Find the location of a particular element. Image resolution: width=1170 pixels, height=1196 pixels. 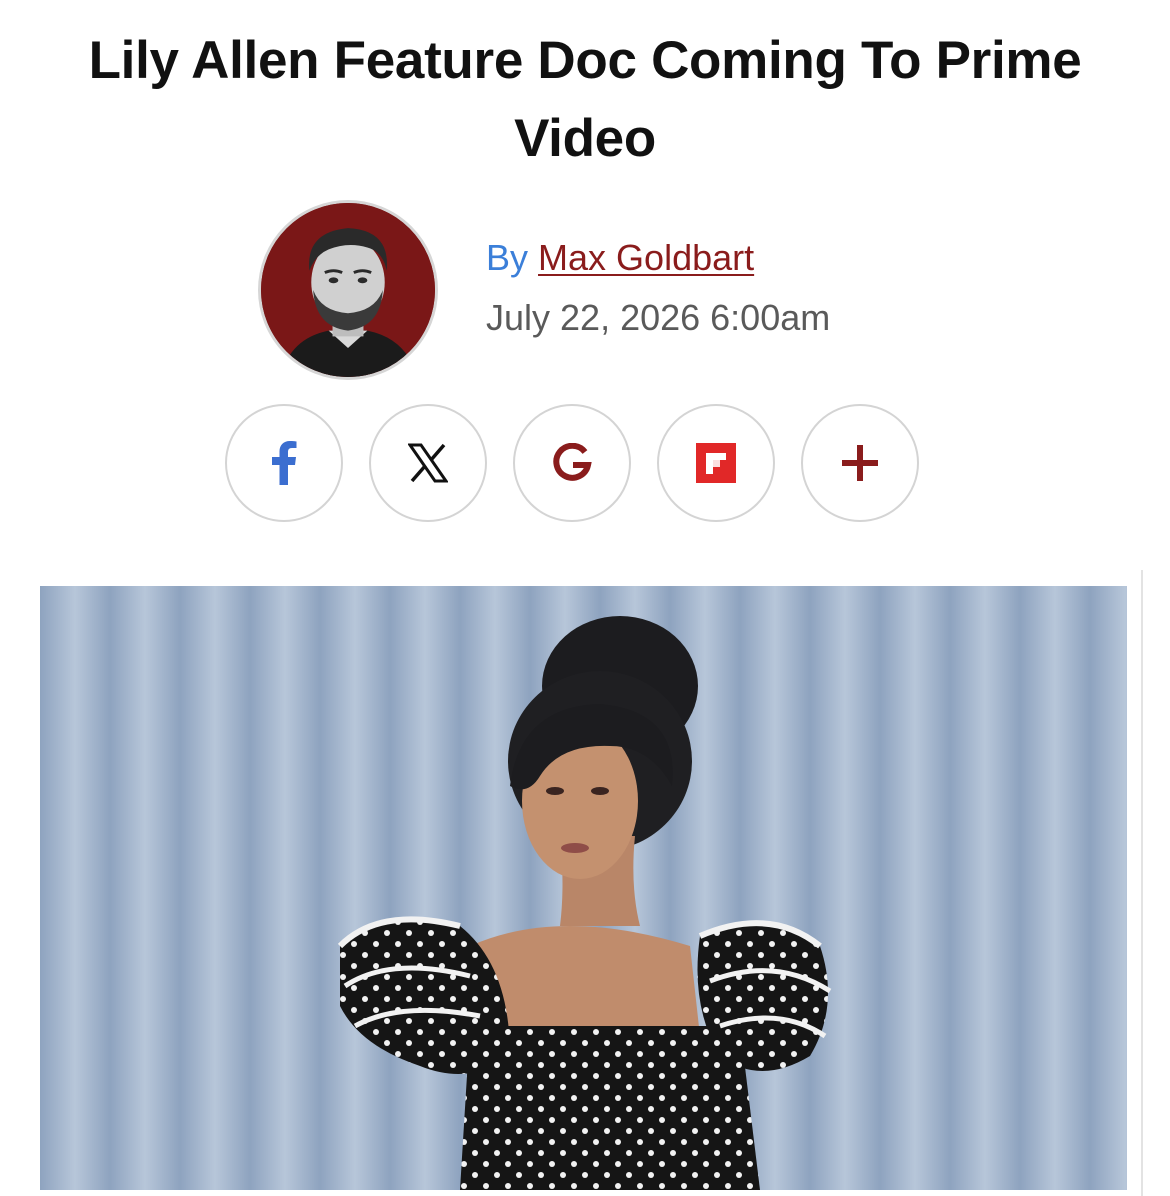

share-flipboard-button is located at coordinates (716, 463).